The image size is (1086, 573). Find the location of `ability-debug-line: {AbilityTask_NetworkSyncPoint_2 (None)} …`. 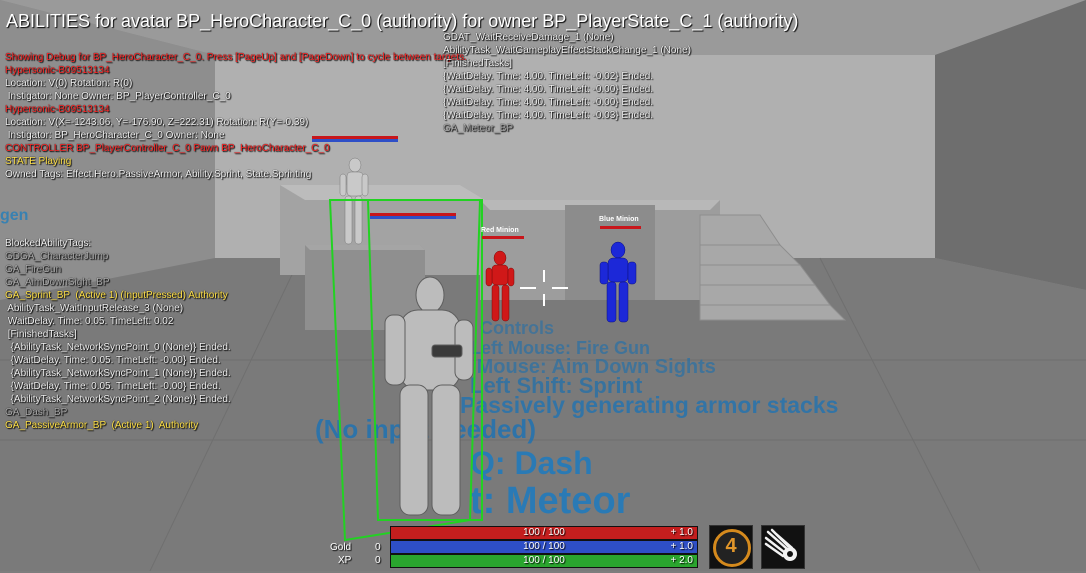

ability-debug-line: {AbilityTask_NetworkSyncPoint_2 (None)} … is located at coordinates (118, 399).